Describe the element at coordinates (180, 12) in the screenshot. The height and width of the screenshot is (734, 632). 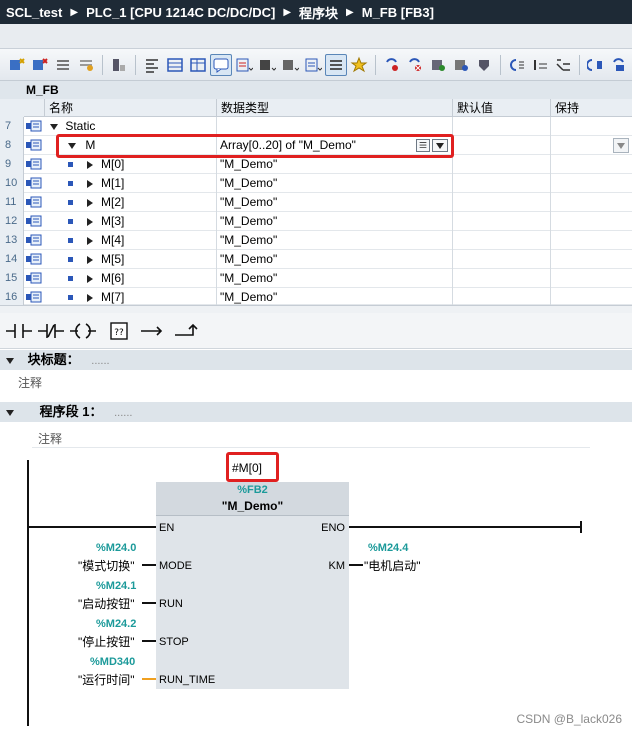
I see `breadcrumb-plc: PLC_1 [CPU 1214C DC/DC/DC]` at that location.